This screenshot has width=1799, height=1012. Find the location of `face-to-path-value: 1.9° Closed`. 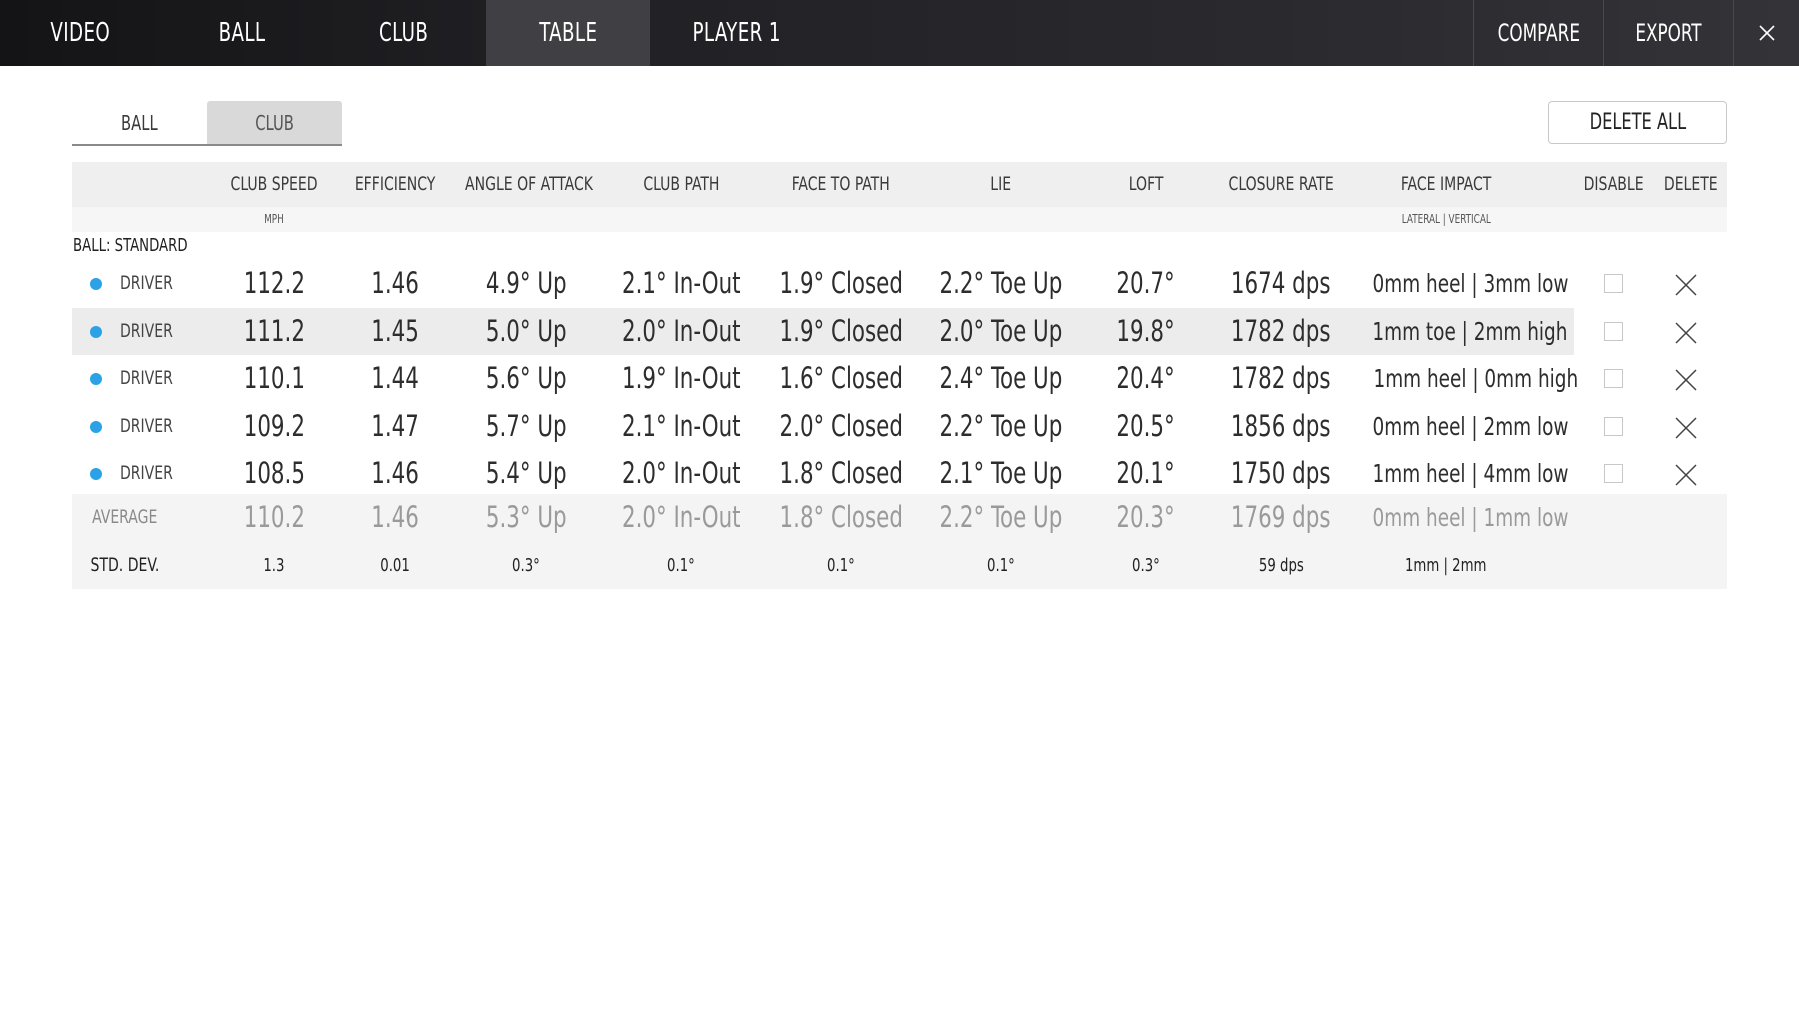

face-to-path-value: 1.9° Closed is located at coordinates (841, 283).